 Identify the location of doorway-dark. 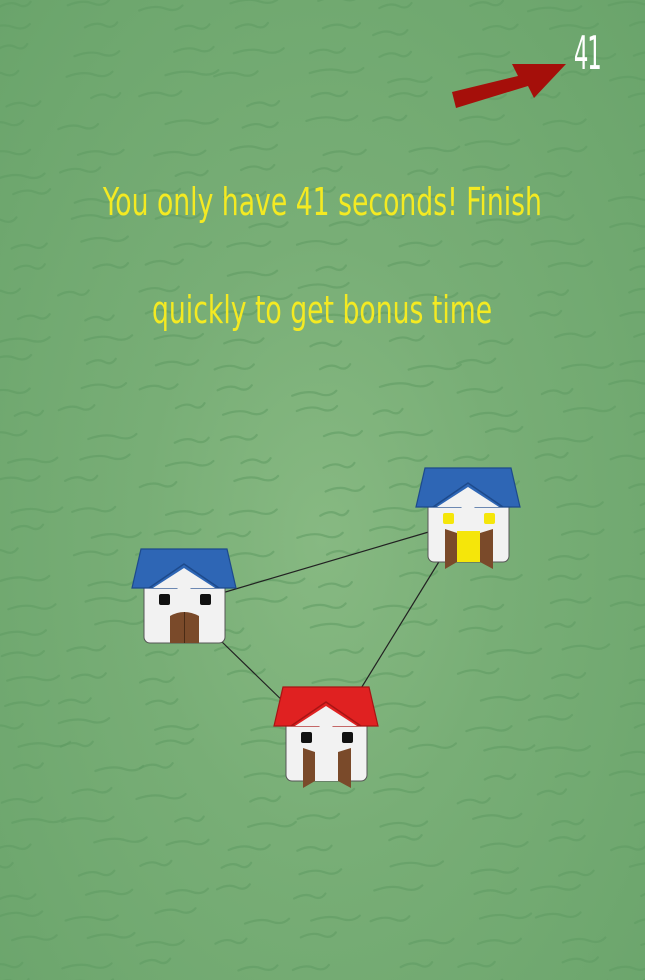
(326, 765).